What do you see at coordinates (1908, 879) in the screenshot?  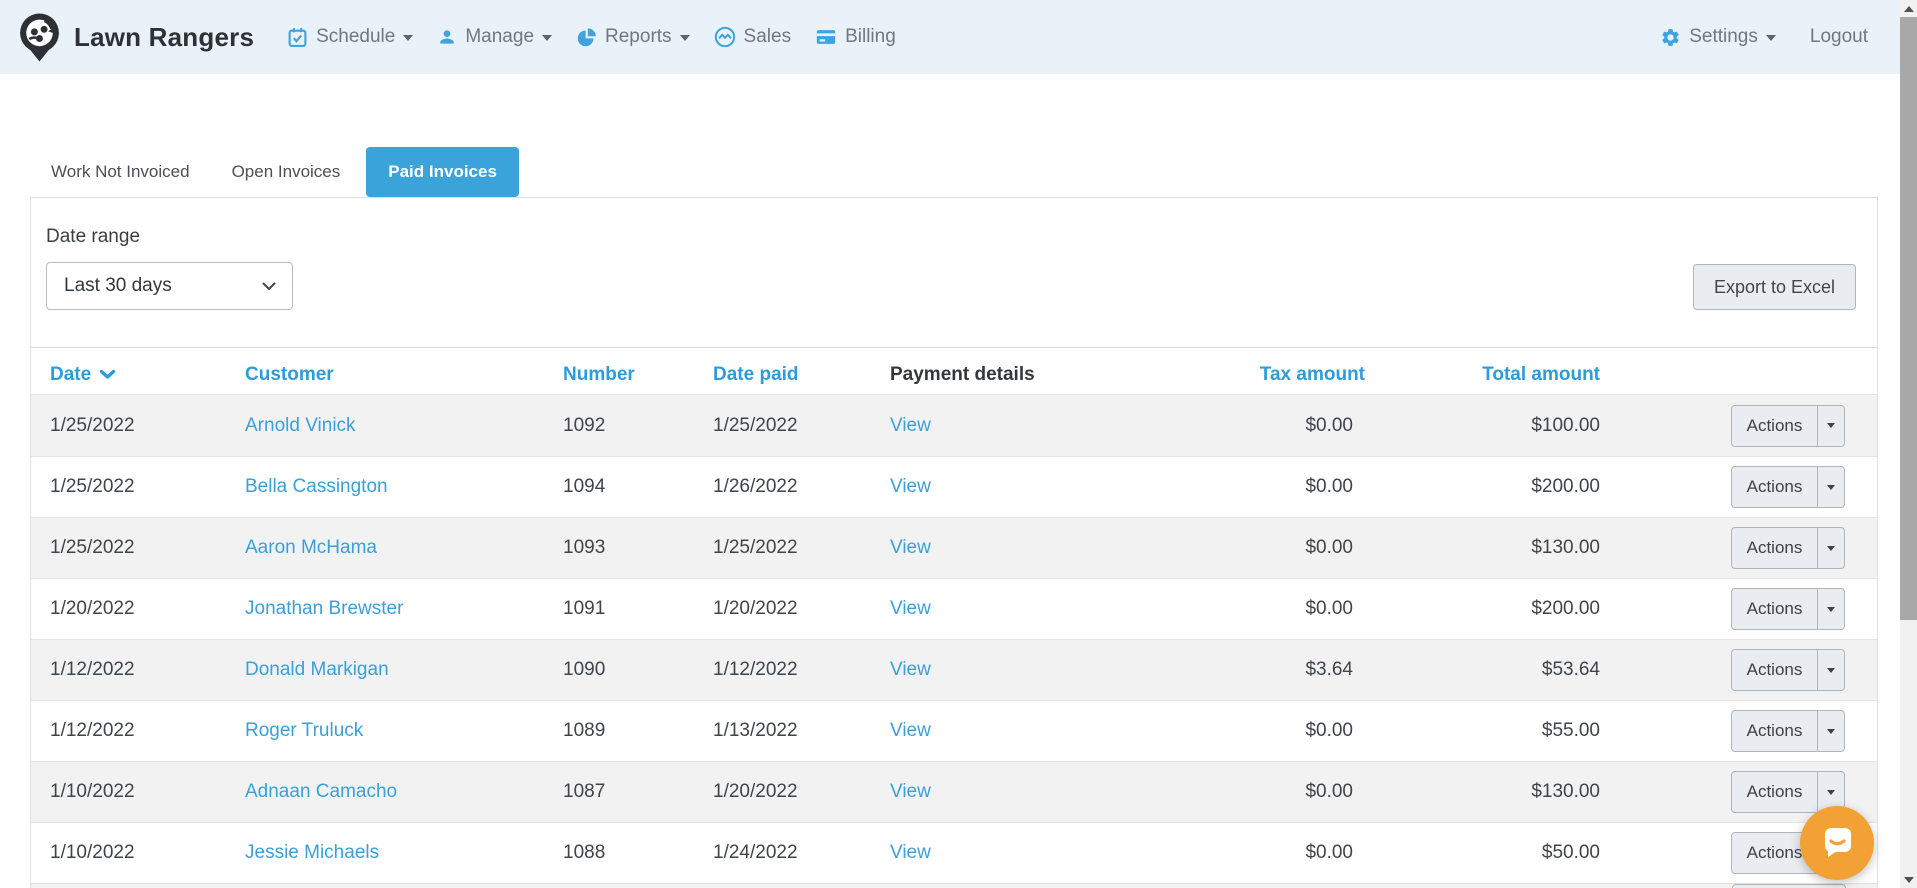 I see `scrollbar-down-arrow` at bounding box center [1908, 879].